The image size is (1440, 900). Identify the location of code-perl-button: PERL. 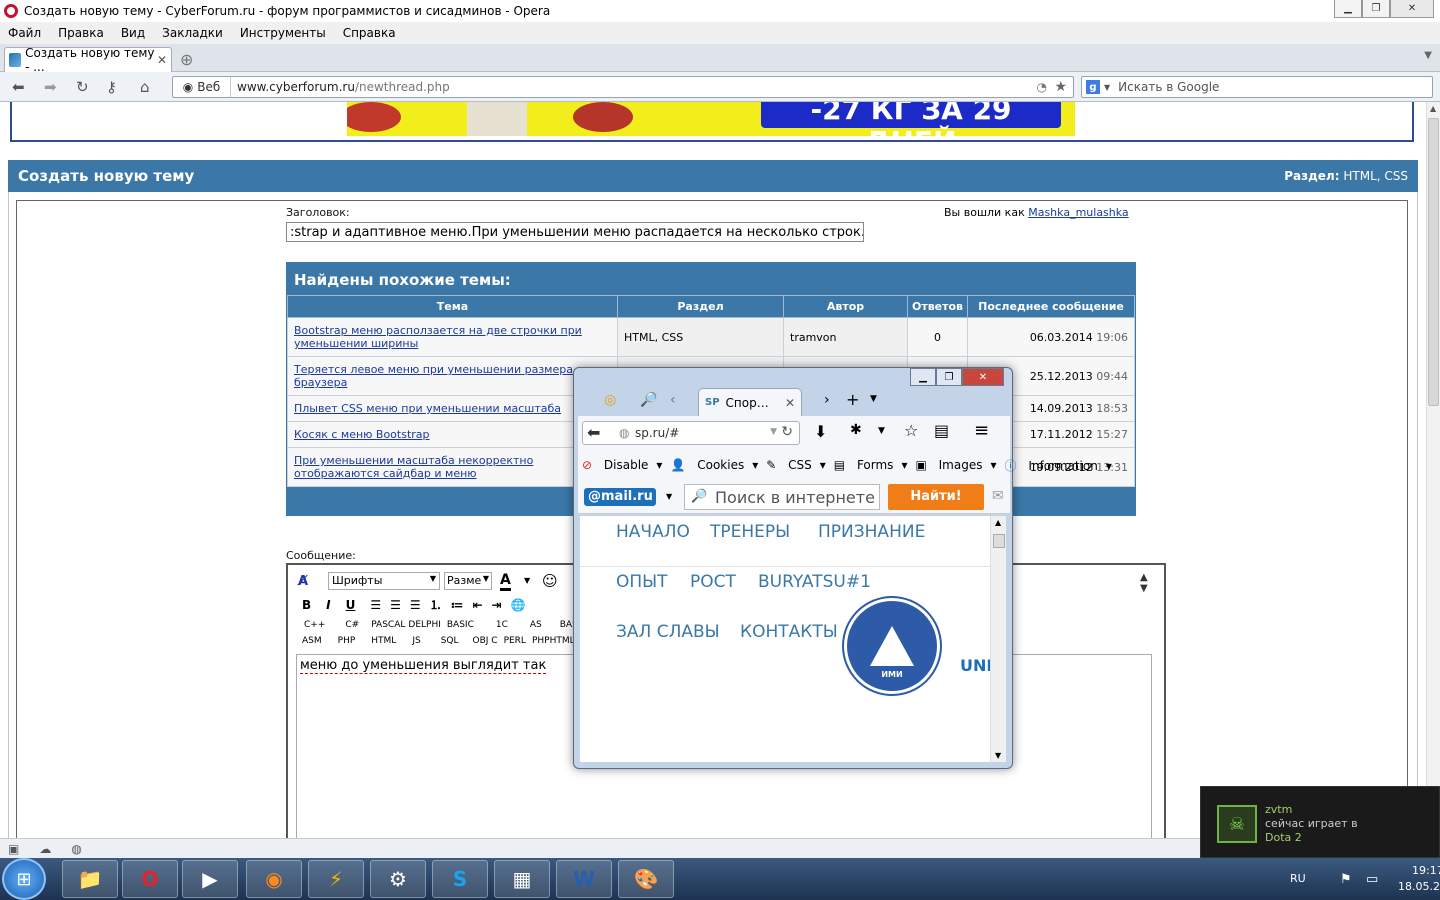
(515, 641).